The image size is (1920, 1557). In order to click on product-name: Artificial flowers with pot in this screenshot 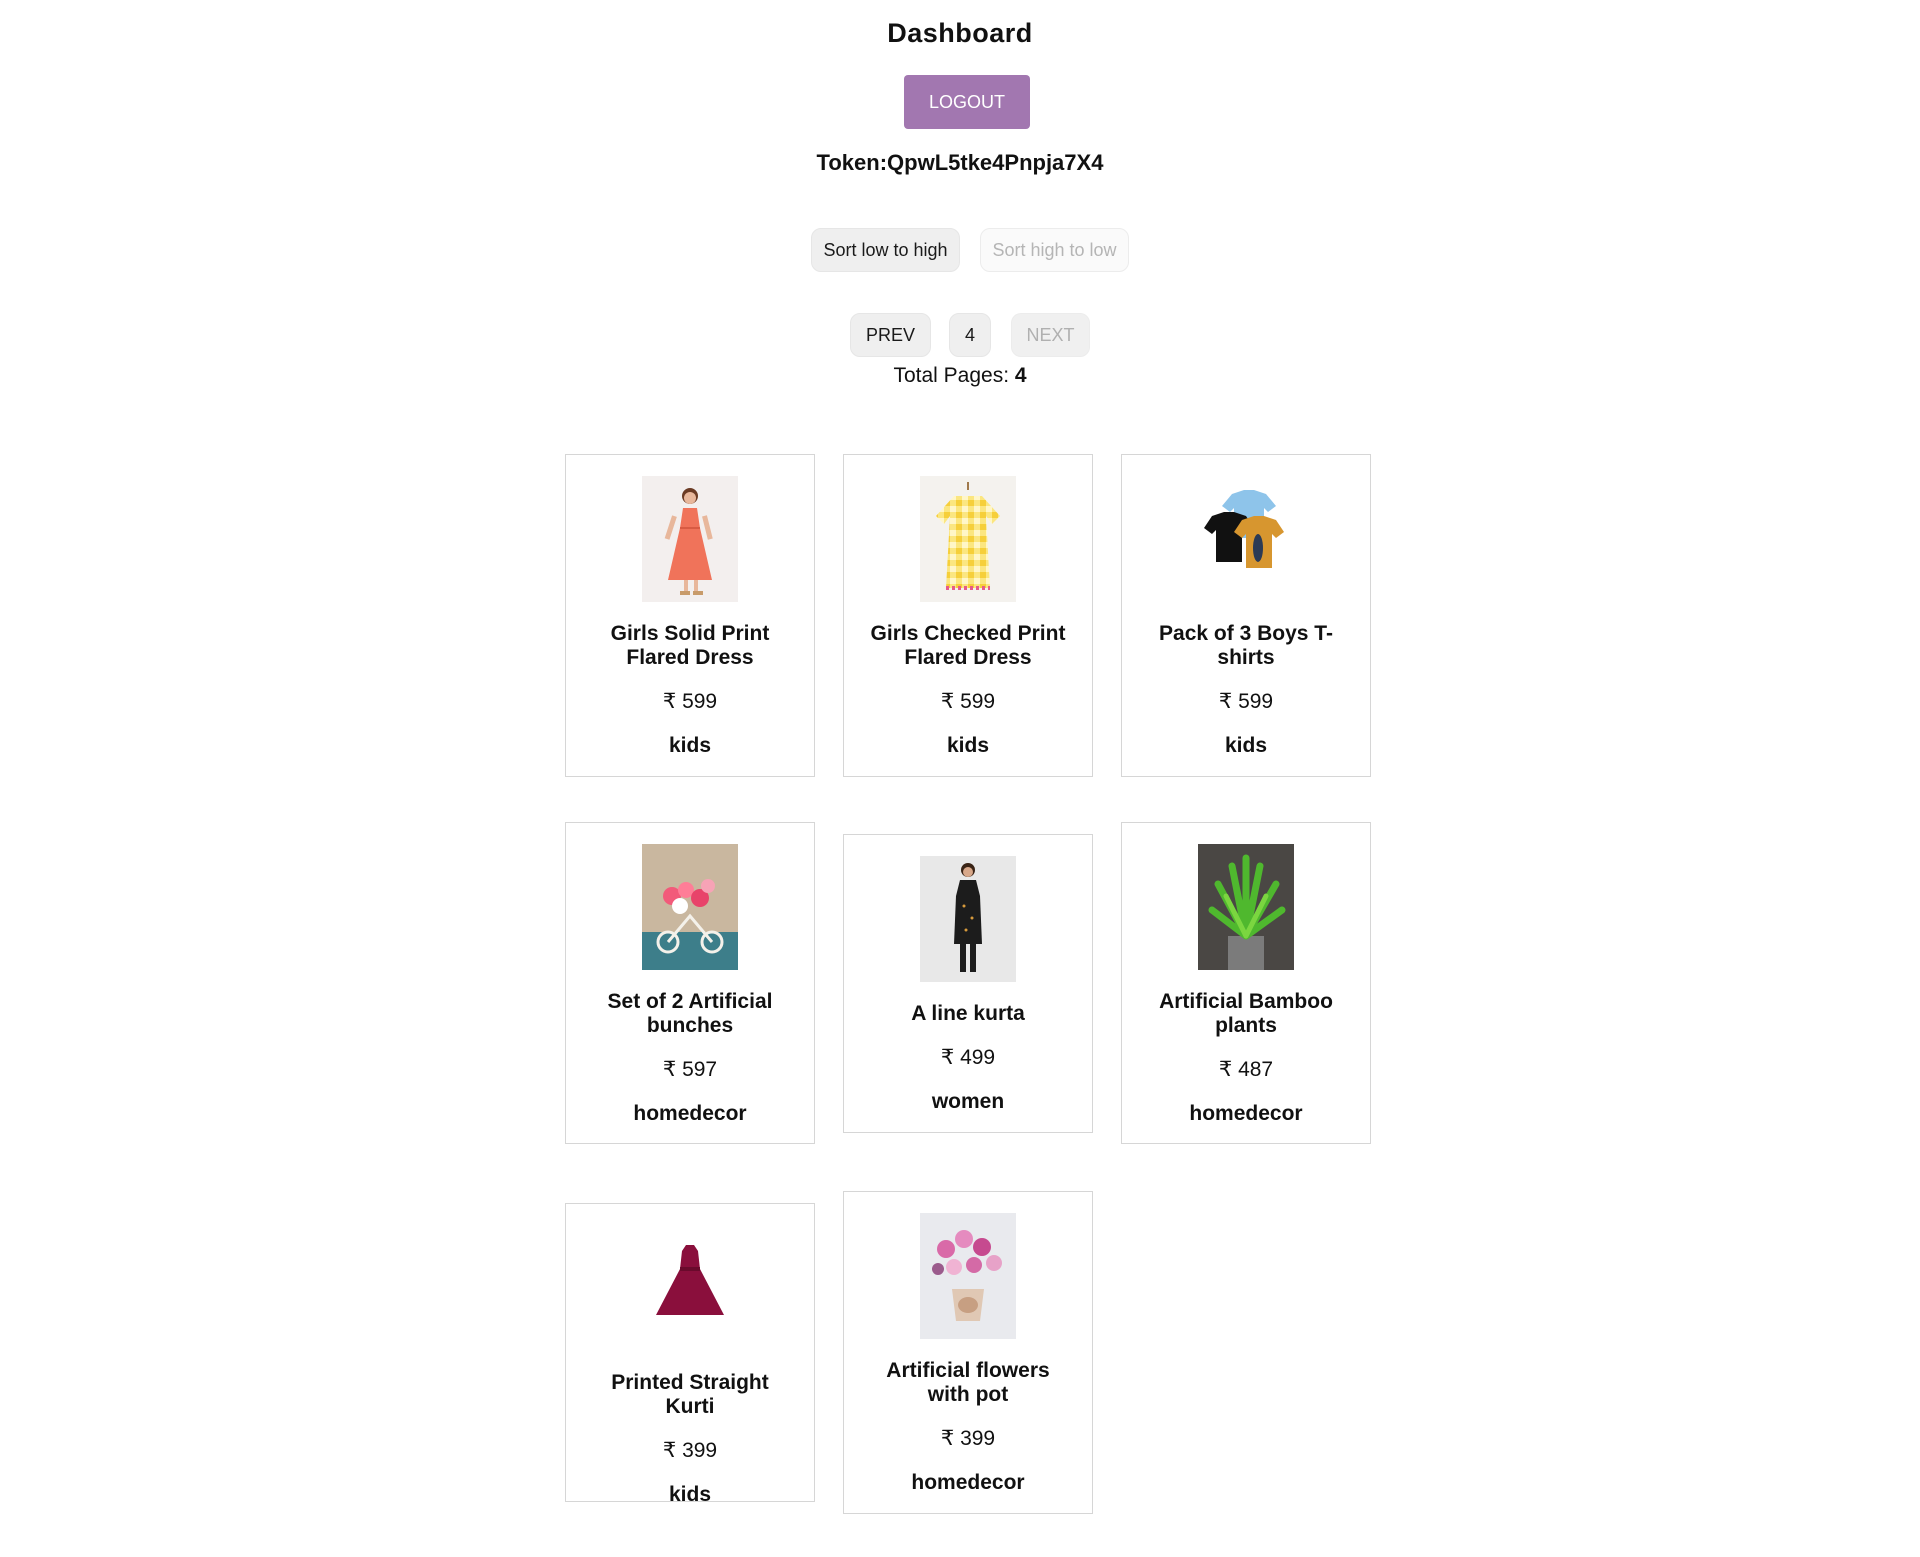, I will do `click(968, 1382)`.